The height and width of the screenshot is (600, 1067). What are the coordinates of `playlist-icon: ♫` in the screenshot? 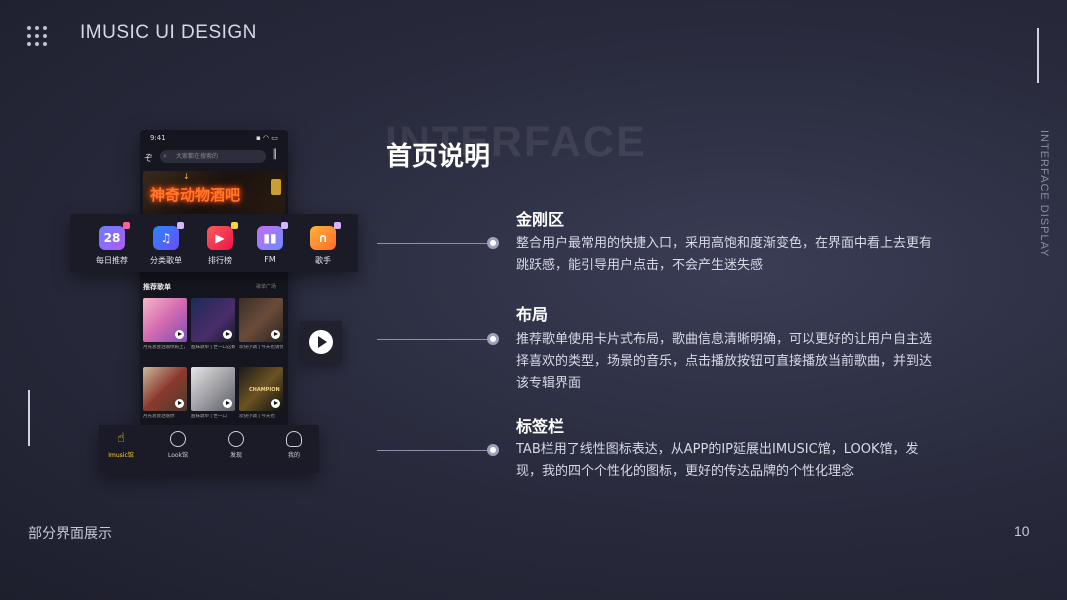 It's located at (168, 236).